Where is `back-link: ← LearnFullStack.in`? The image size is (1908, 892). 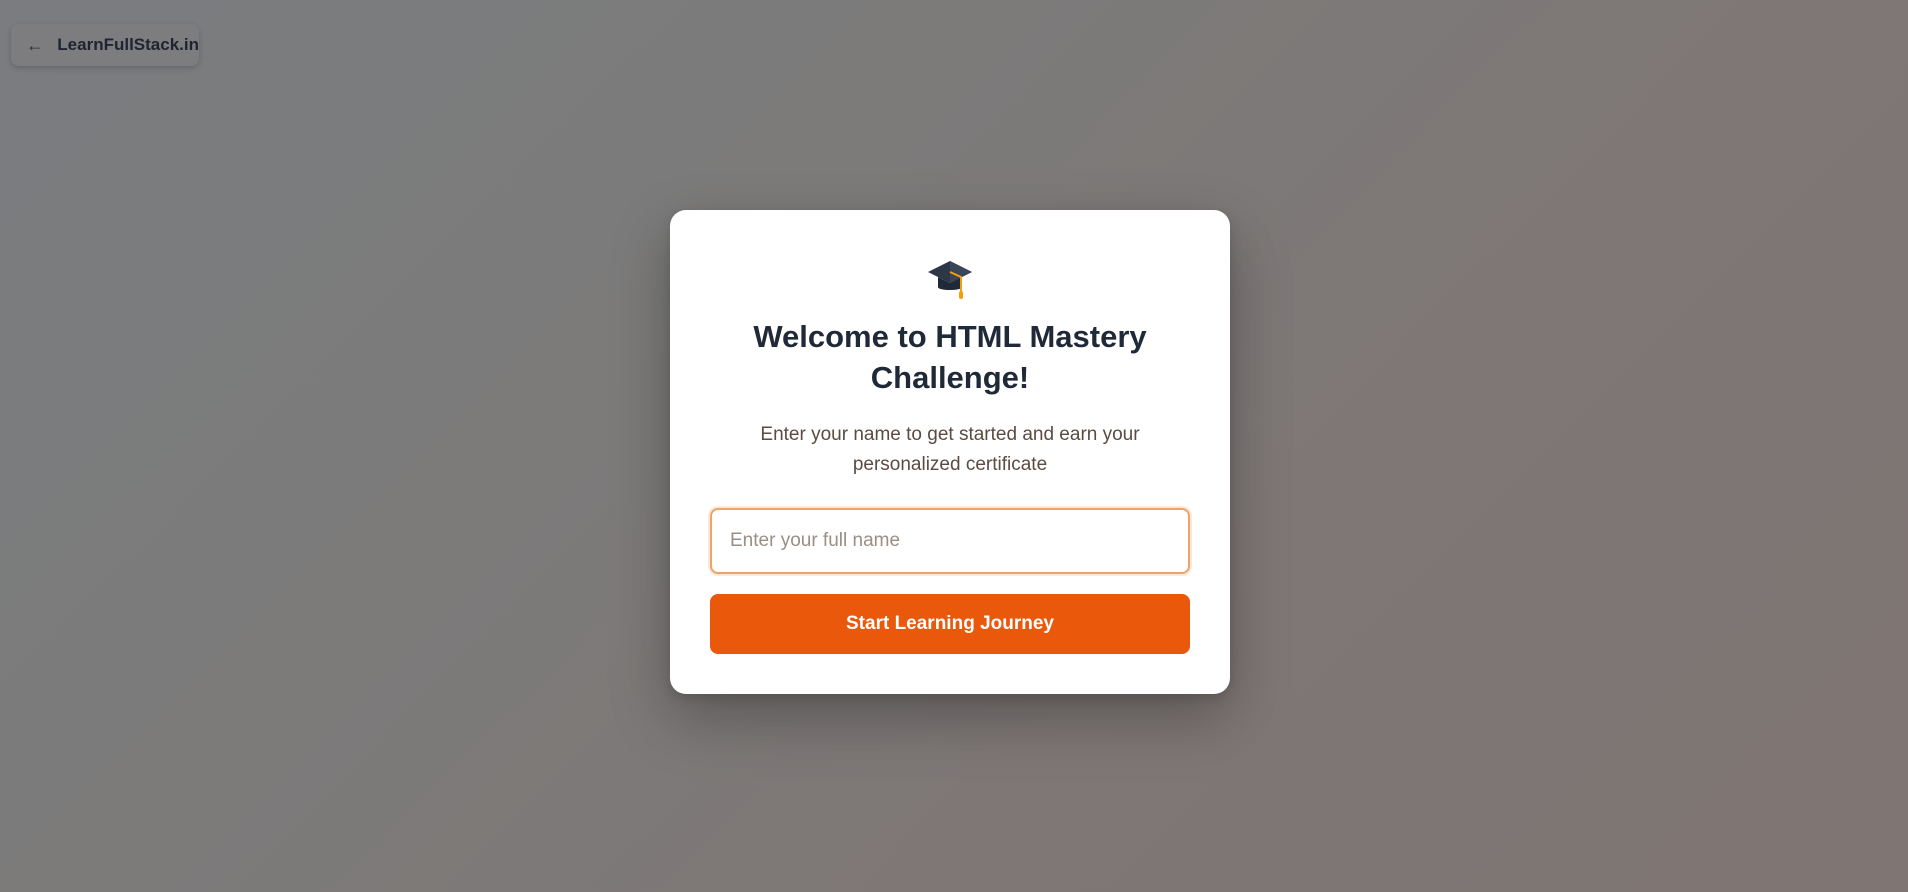
back-link: ← LearnFullStack.in is located at coordinates (105, 45).